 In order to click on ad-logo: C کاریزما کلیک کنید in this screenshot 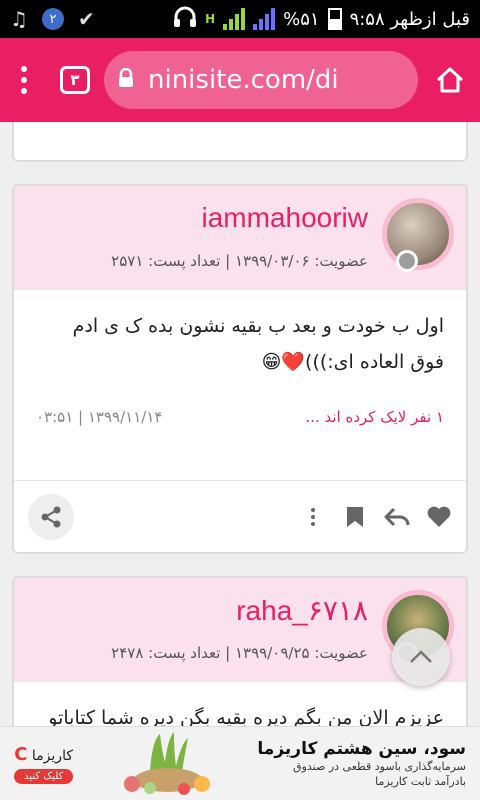, I will do `click(44, 763)`.